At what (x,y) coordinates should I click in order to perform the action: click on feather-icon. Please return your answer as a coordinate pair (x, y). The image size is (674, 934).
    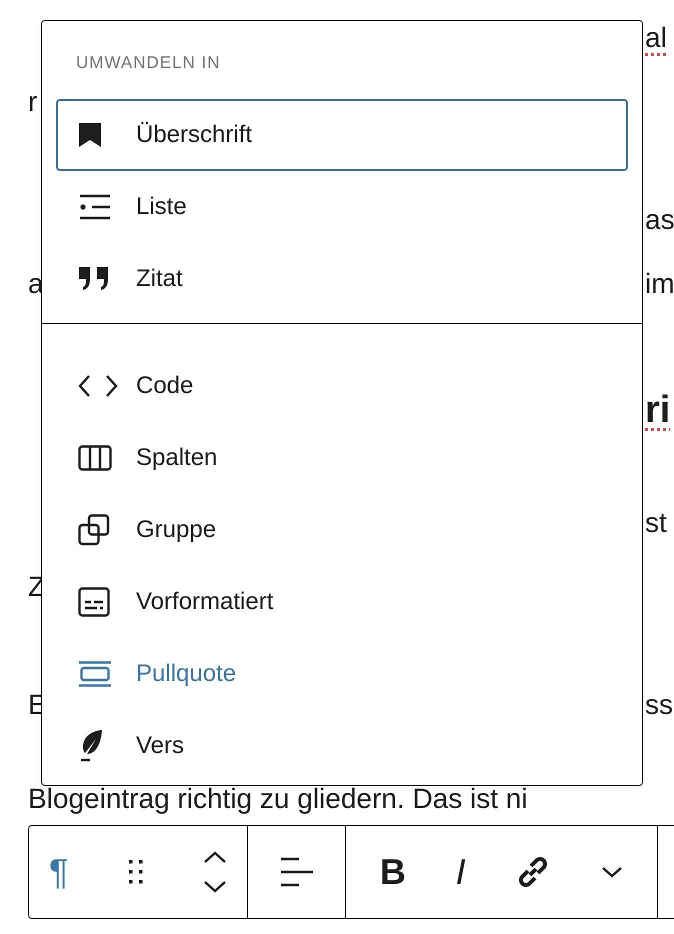
    Looking at the image, I should click on (91, 746).